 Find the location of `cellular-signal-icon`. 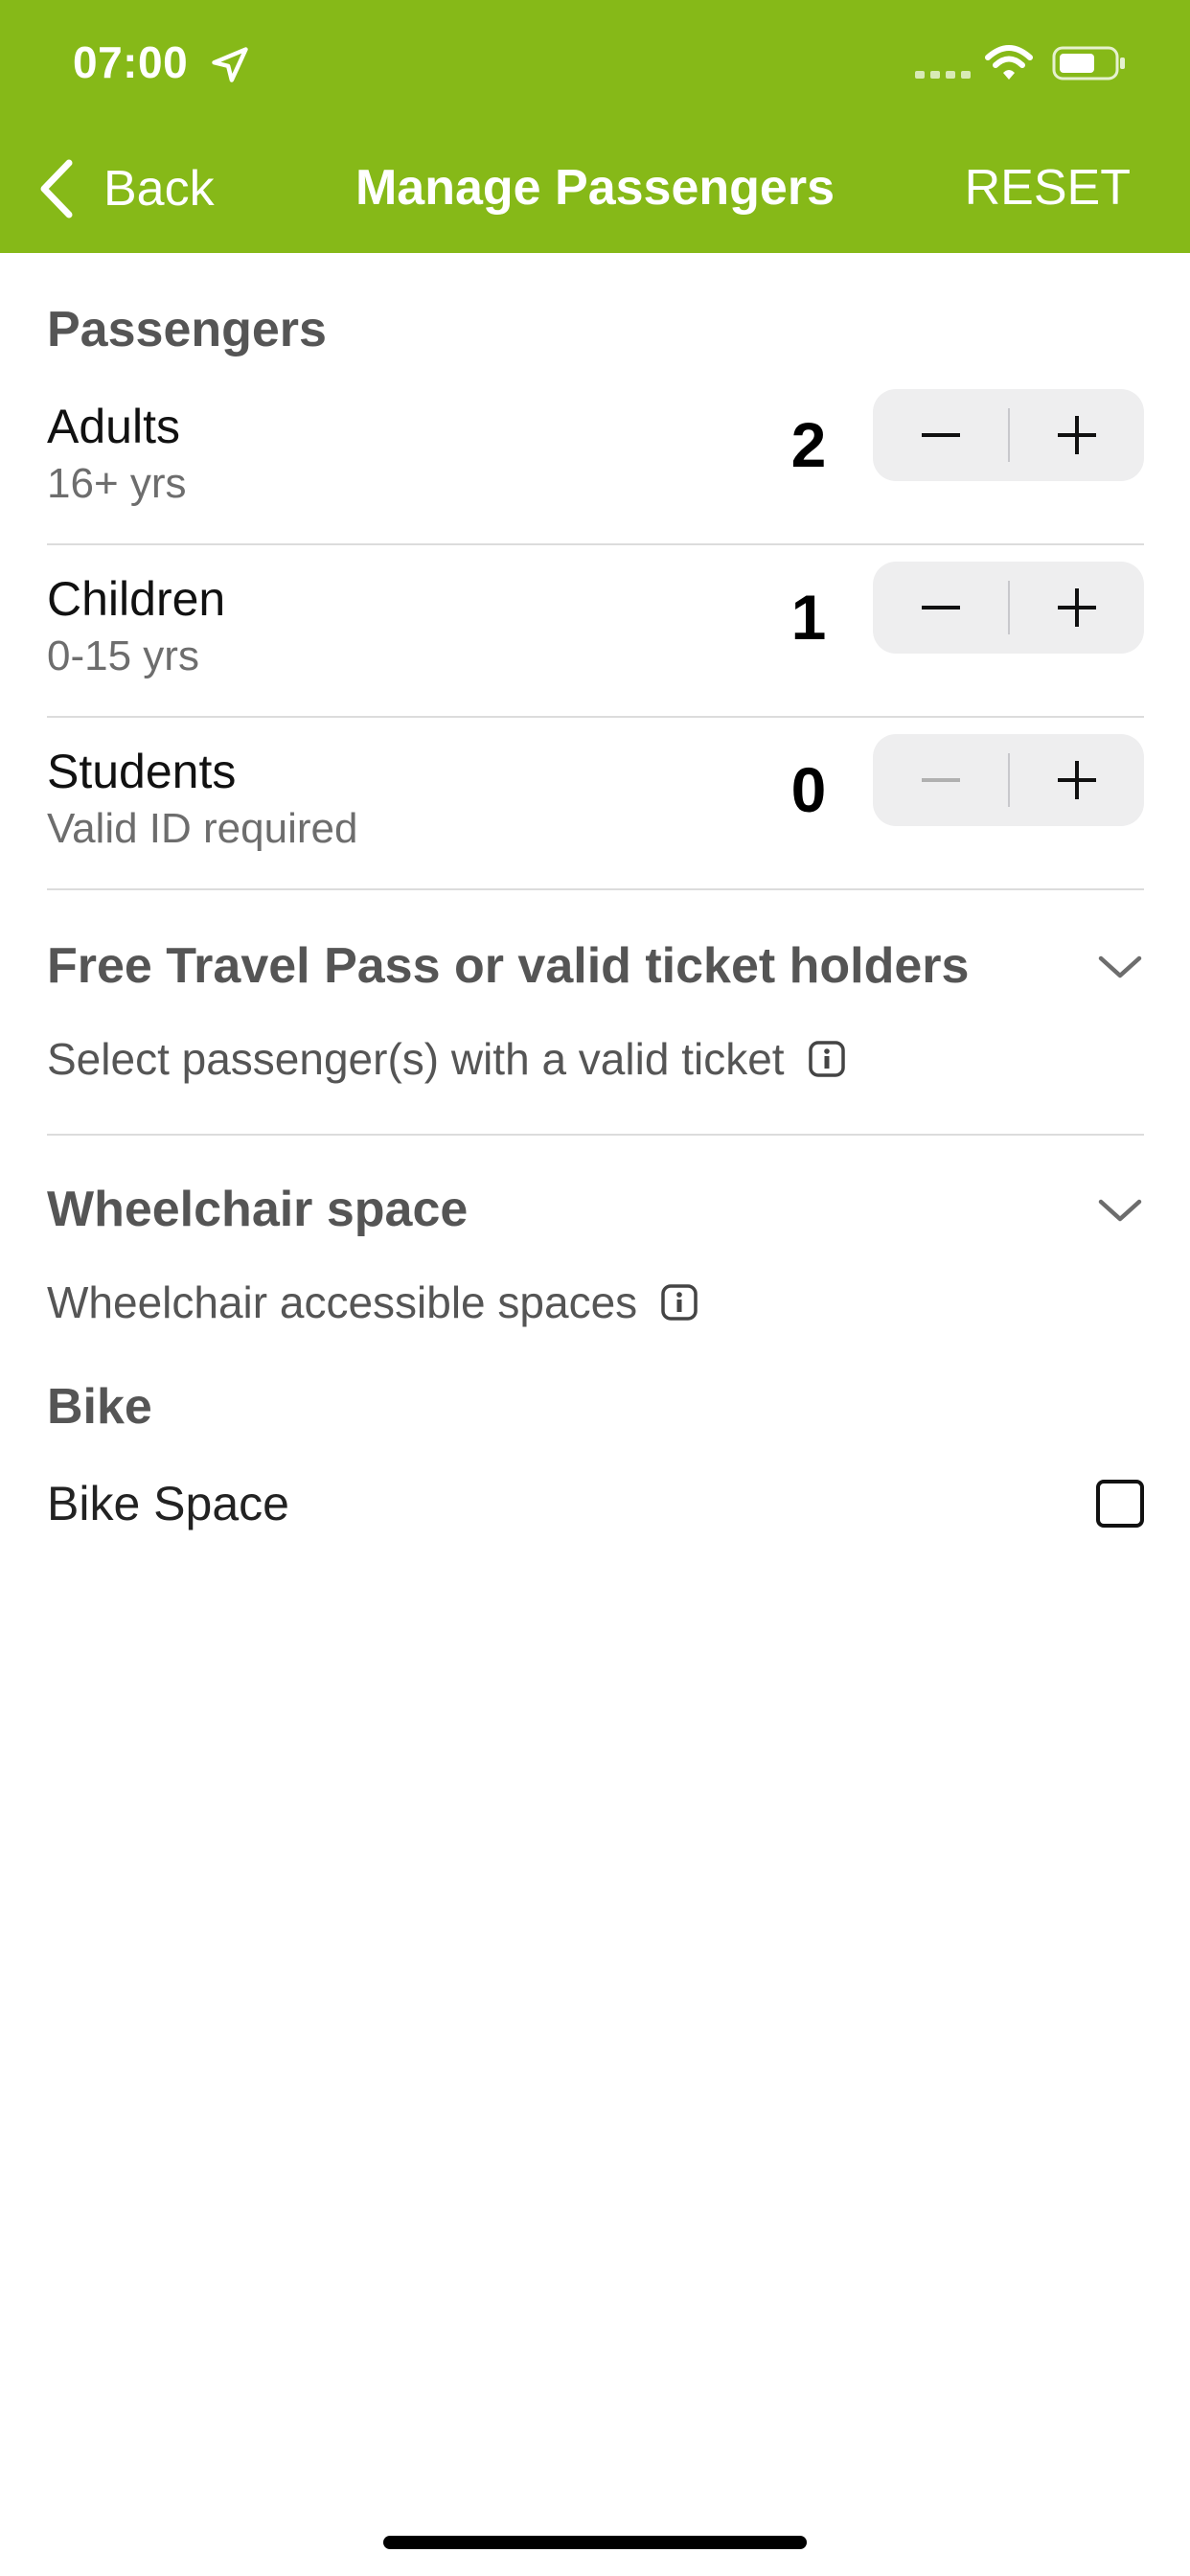

cellular-signal-icon is located at coordinates (943, 75).